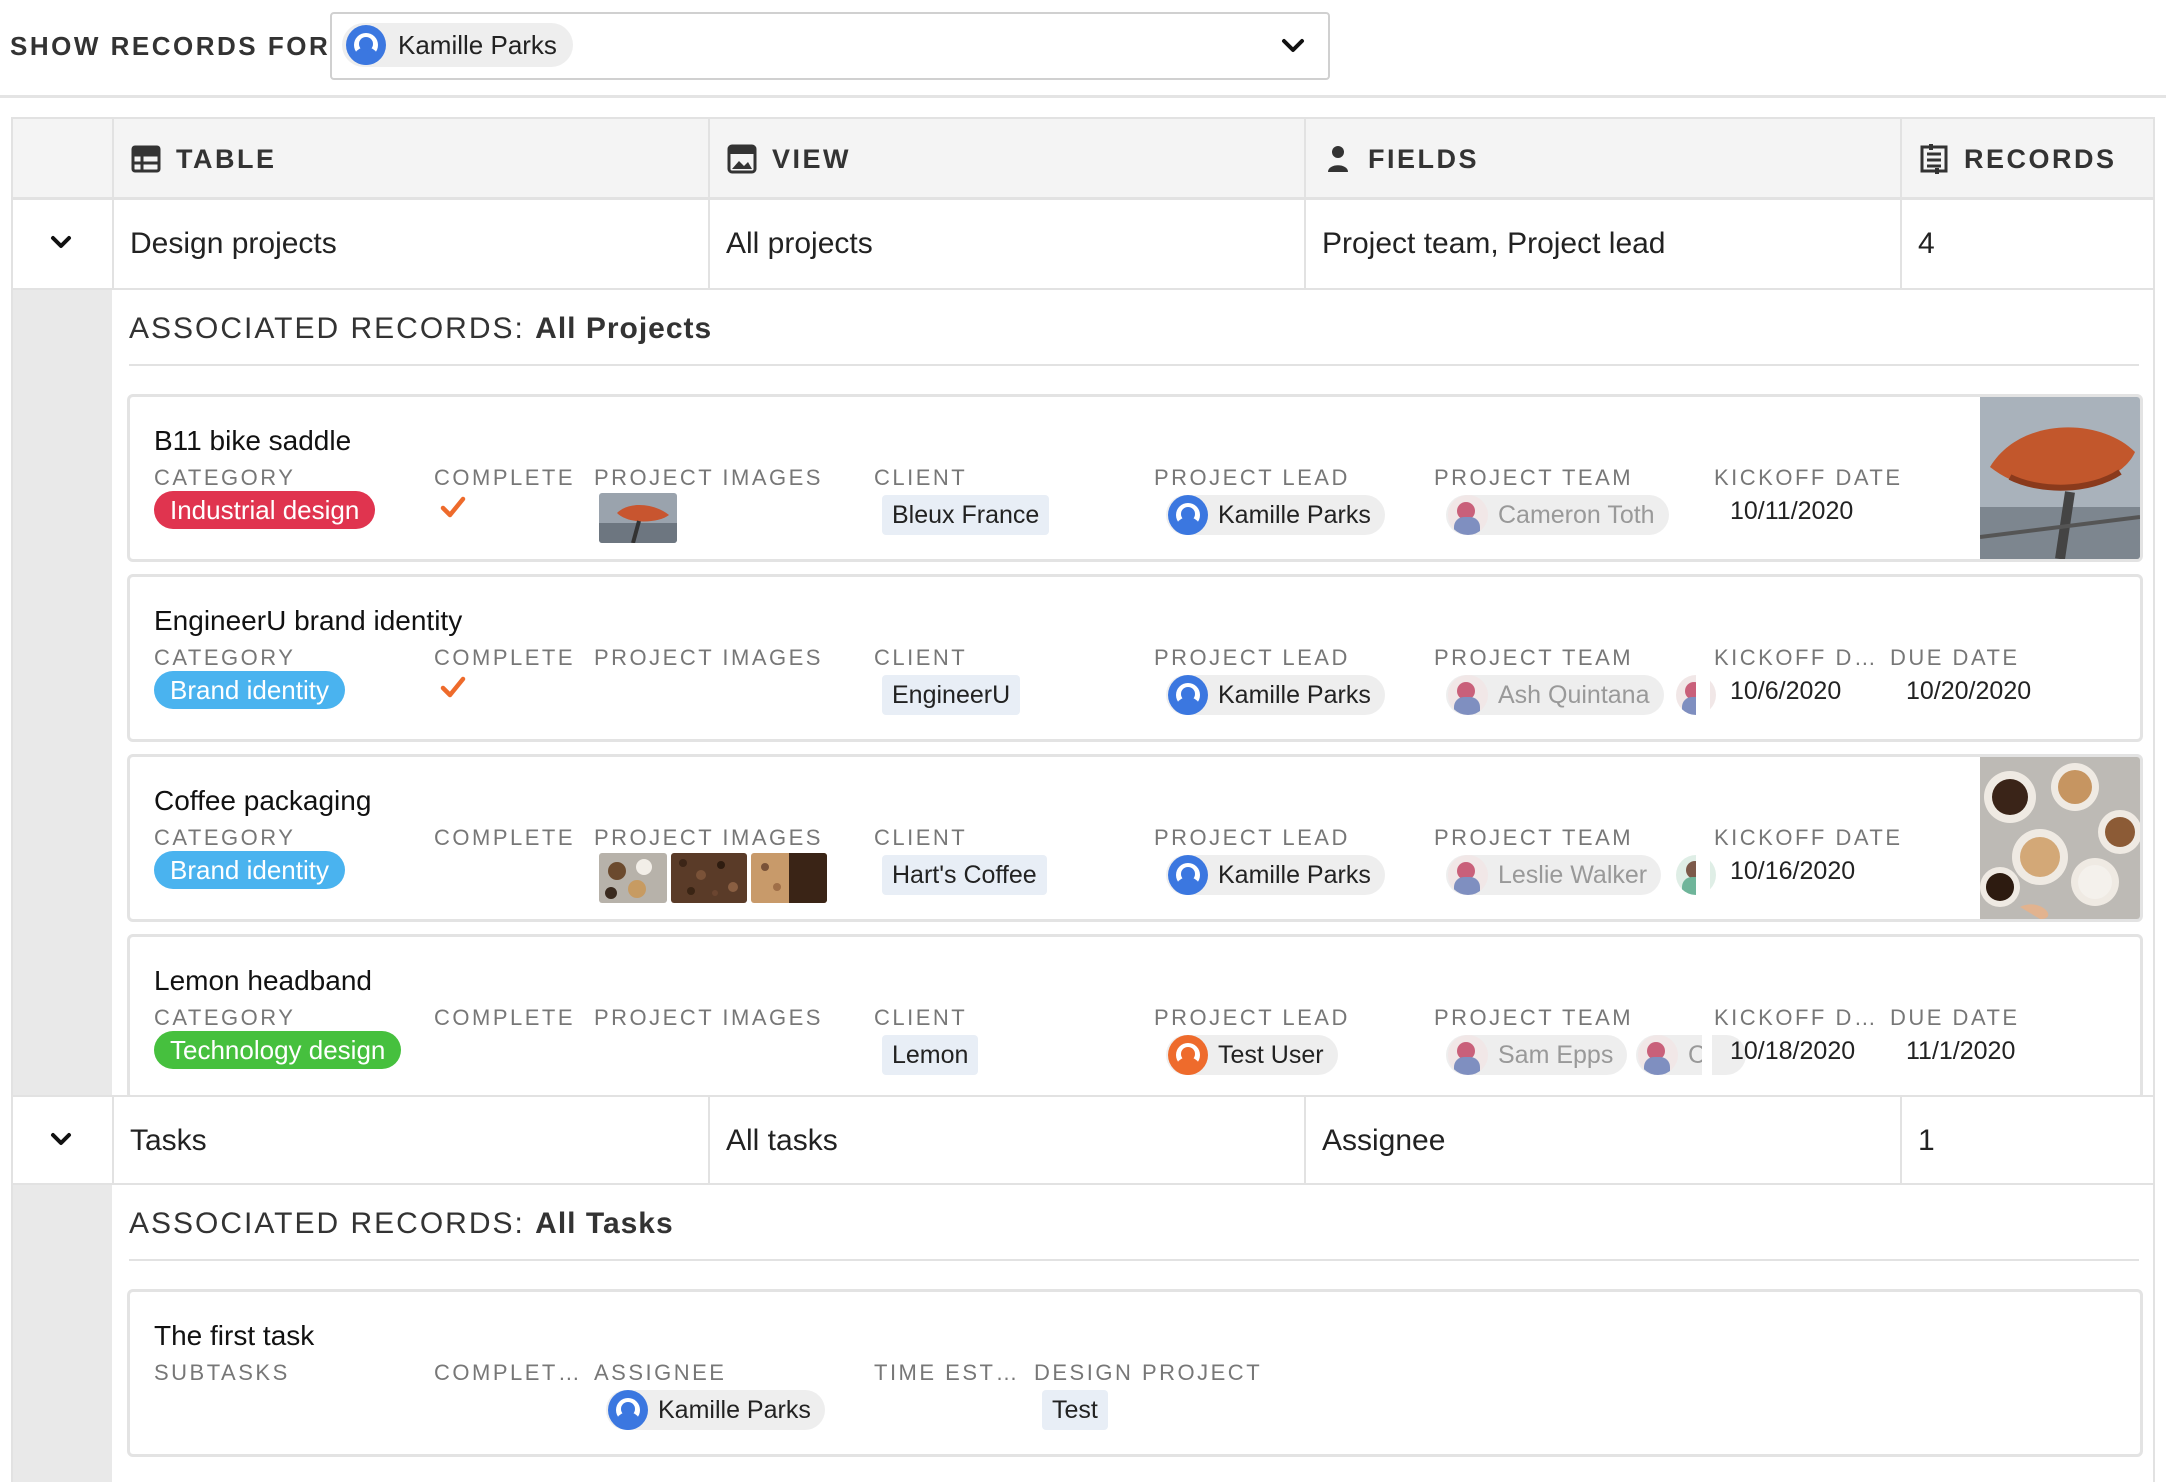  What do you see at coordinates (715, 1410) in the screenshot?
I see `assignee-chip: Kamille Parks` at bounding box center [715, 1410].